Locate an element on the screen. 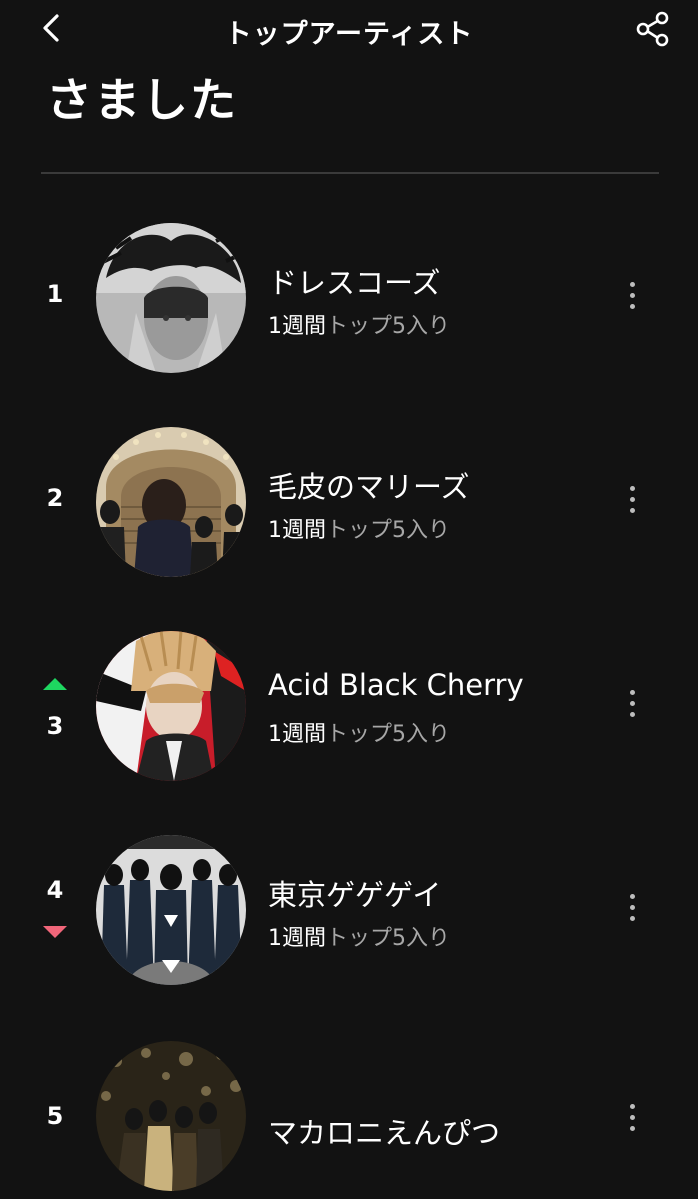 Image resolution: width=698 pixels, height=1199 pixels. top-bar: トップアーティスト is located at coordinates (349, 29).